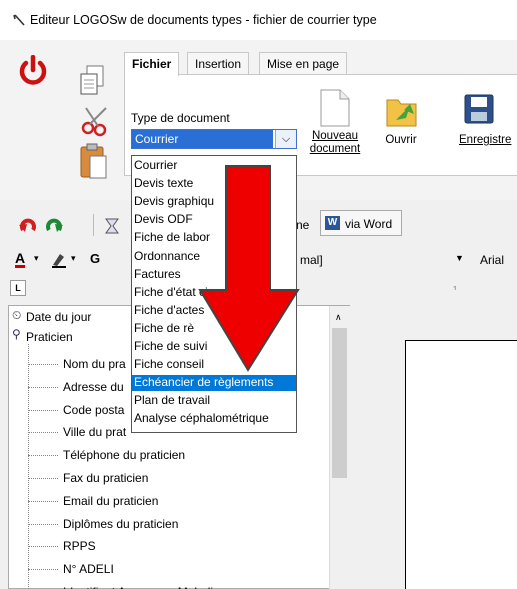  I want to click on power-icon, so click(33, 71).